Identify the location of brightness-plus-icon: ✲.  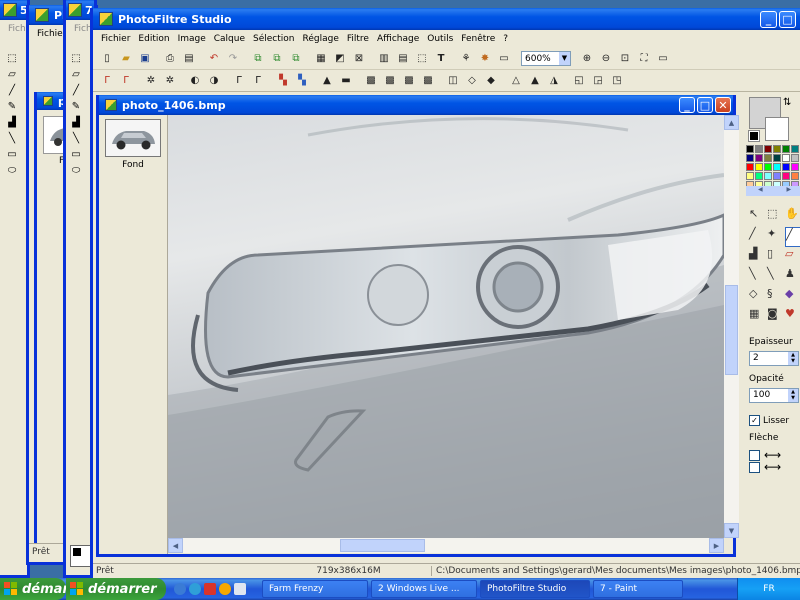
(151, 81).